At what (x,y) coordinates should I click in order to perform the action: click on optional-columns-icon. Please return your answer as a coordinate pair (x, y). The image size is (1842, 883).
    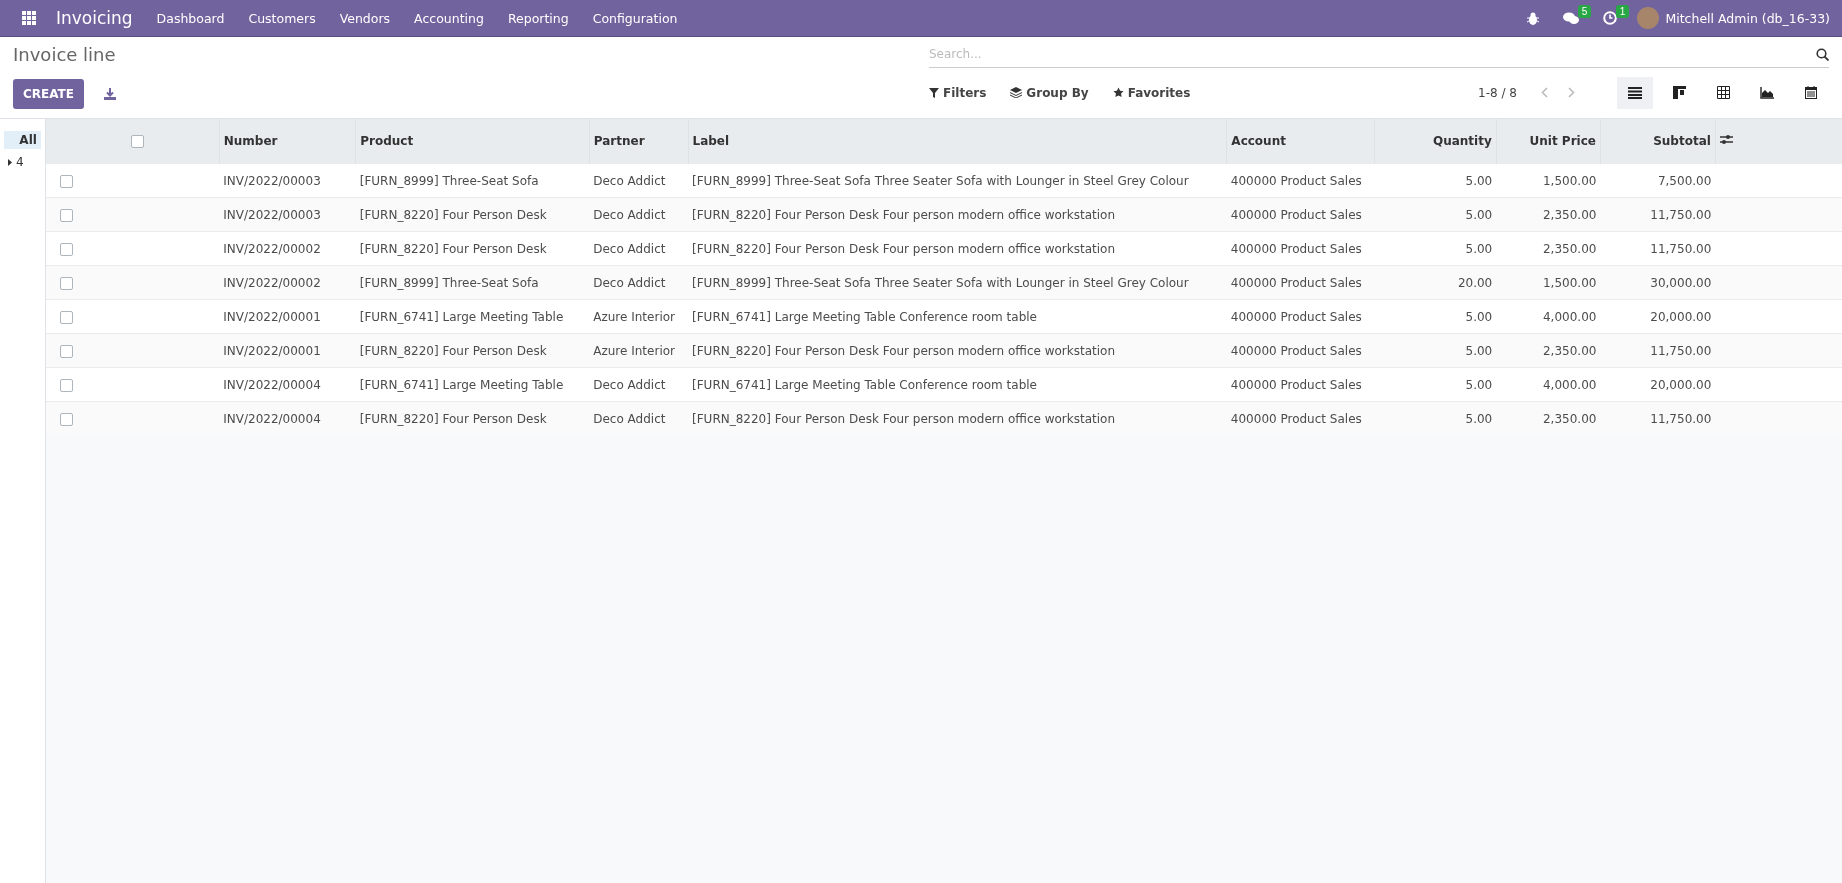
    Looking at the image, I should click on (1726, 139).